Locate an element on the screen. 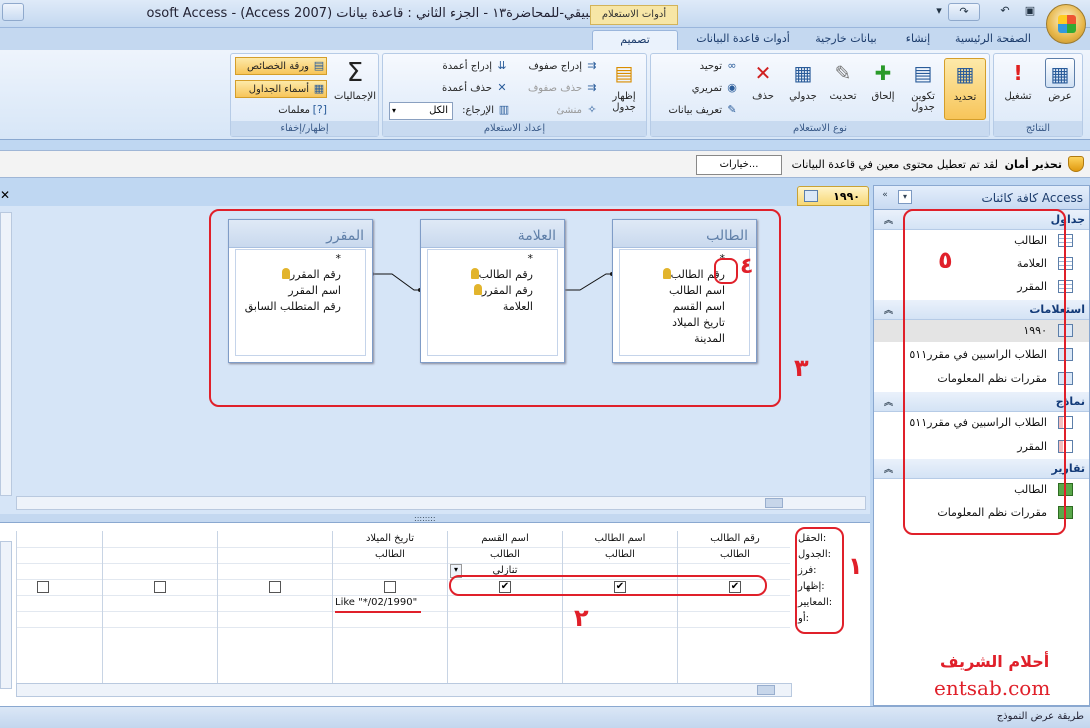  annotation-number-2: ٢ is located at coordinates (581, 618).